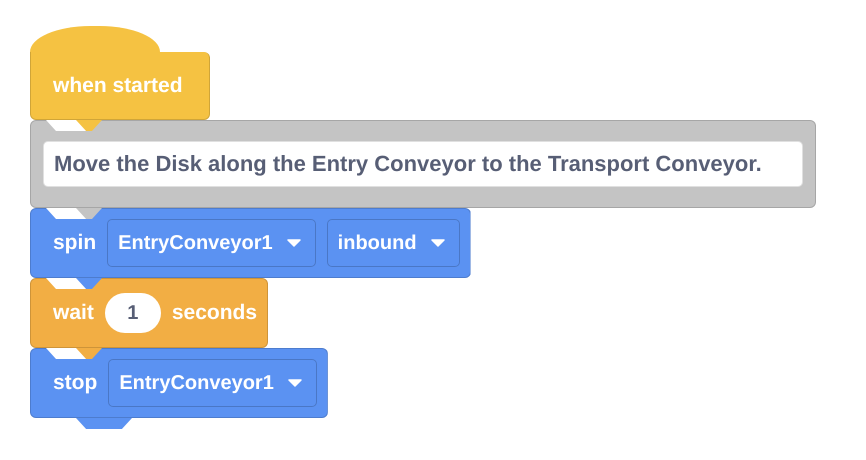 The width and height of the screenshot is (866, 460). I want to click on block-label: seconds, so click(215, 313).